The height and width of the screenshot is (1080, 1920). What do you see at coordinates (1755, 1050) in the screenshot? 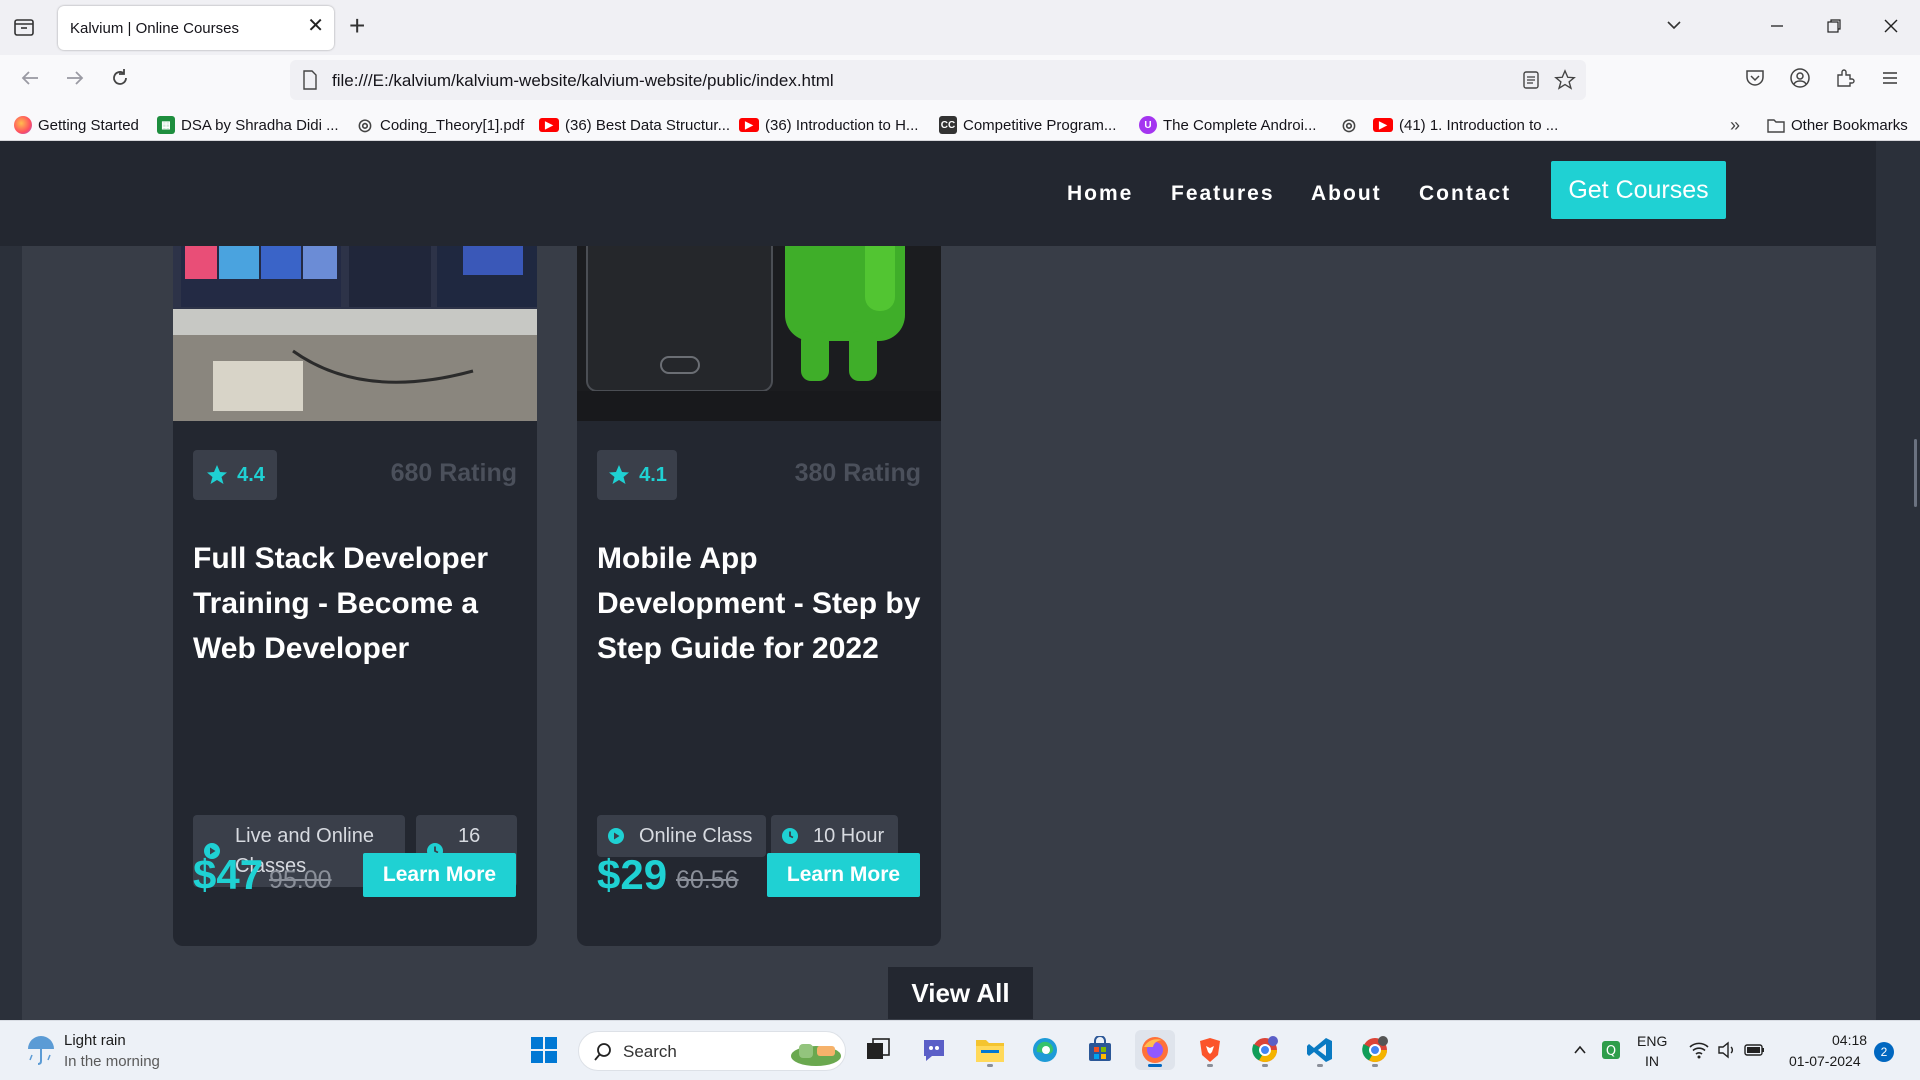
I see `battery-charging-icon` at bounding box center [1755, 1050].